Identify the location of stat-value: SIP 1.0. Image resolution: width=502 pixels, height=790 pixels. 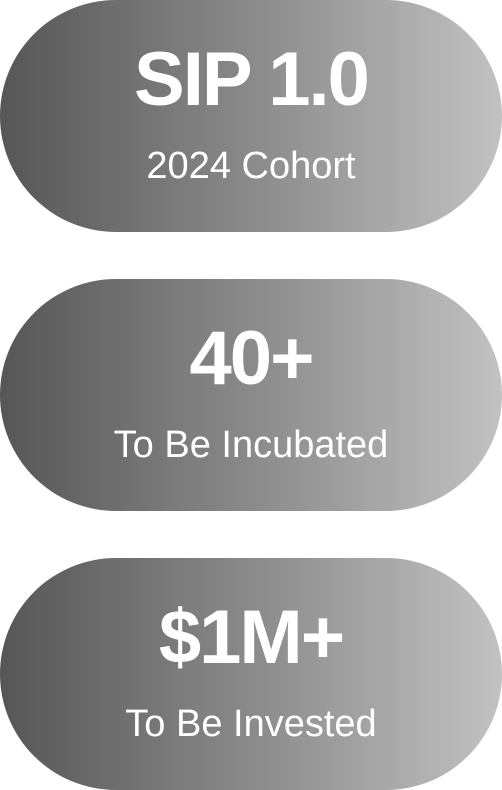
(252, 79).